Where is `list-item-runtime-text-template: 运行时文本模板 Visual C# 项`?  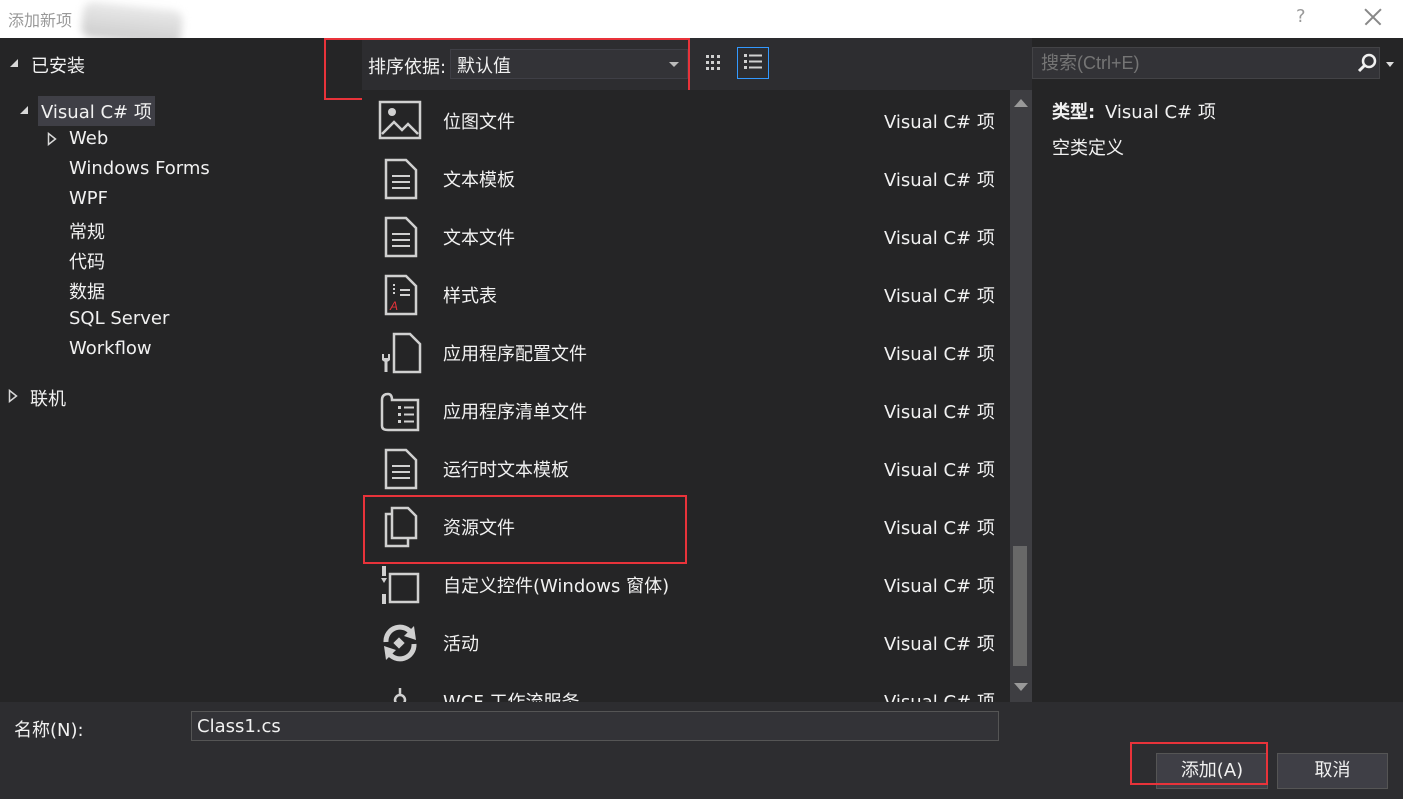 list-item-runtime-text-template: 运行时文本模板 Visual C# 项 is located at coordinates (686, 467).